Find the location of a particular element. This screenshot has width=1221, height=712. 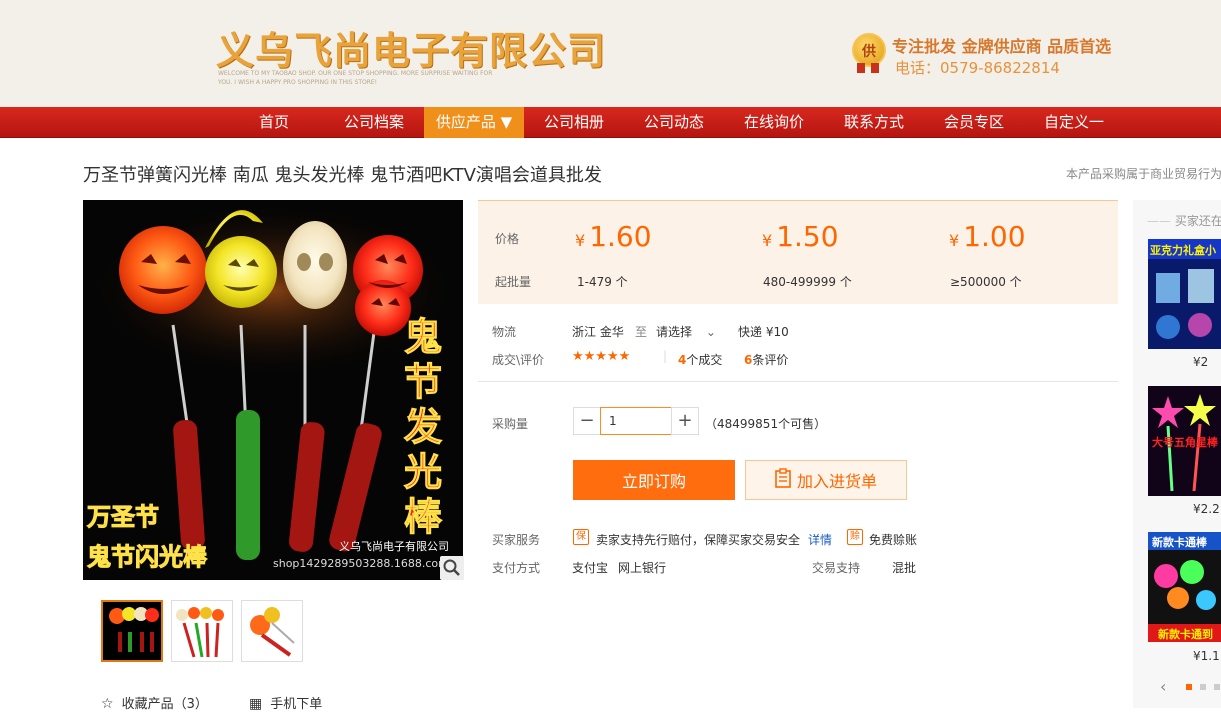

guarantee-shield-icon: 保 is located at coordinates (581, 537).